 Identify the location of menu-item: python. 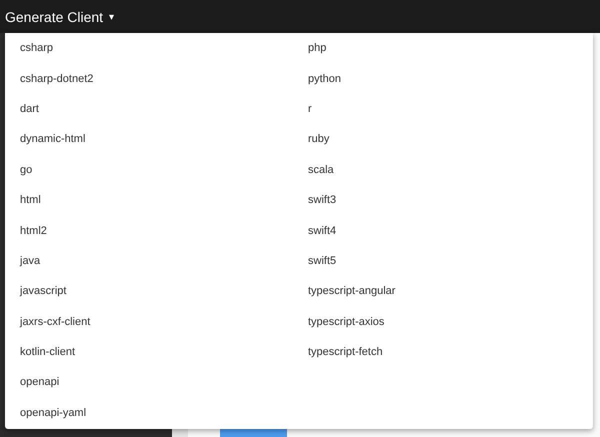
(317, 78).